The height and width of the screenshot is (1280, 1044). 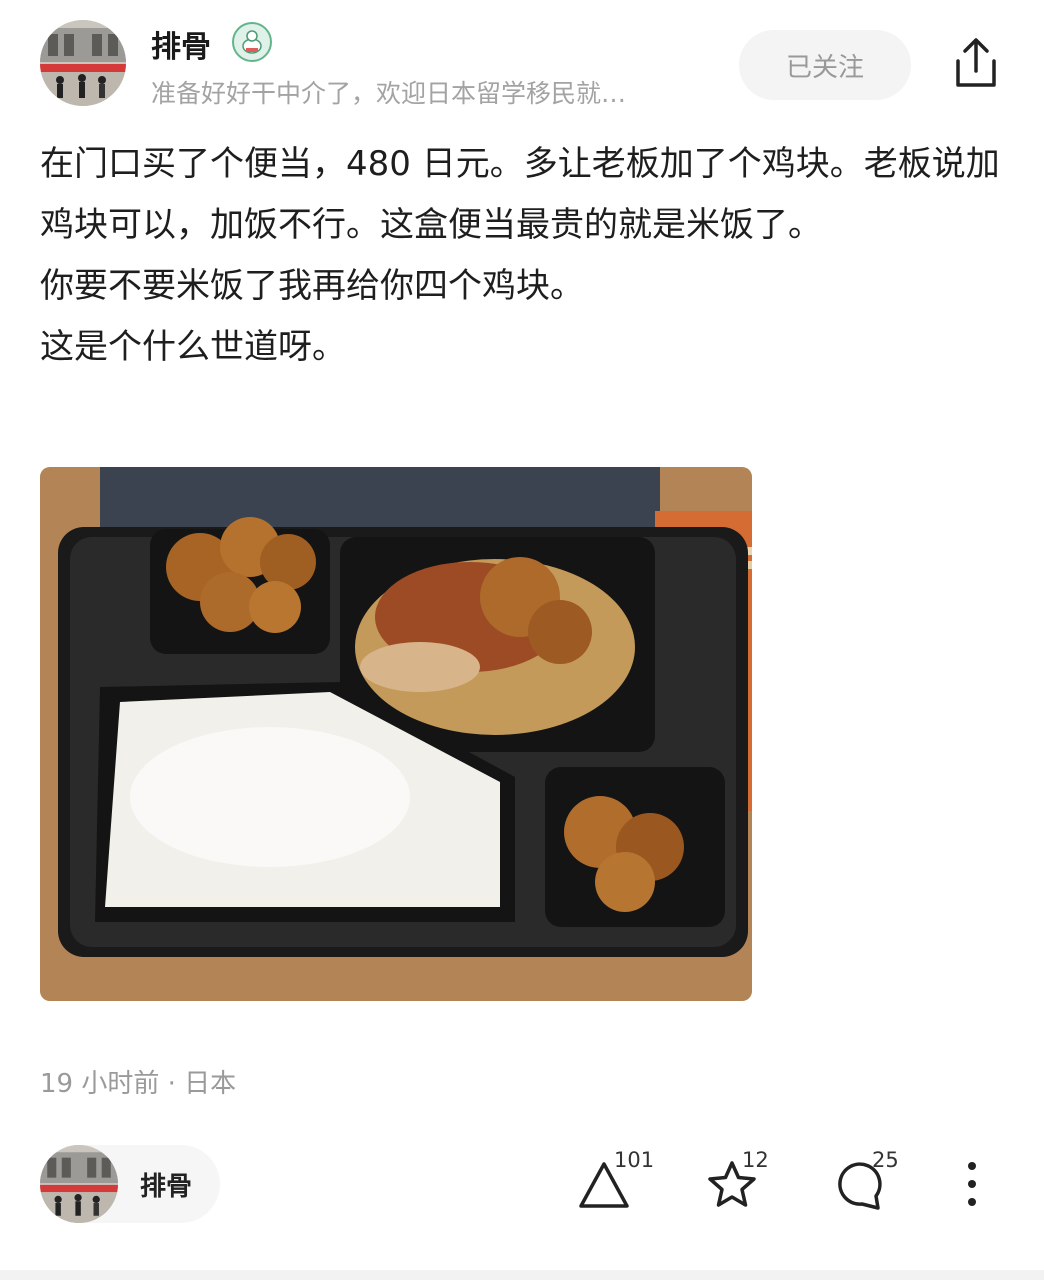 What do you see at coordinates (181, 44) in the screenshot?
I see `author-name: 排骨` at bounding box center [181, 44].